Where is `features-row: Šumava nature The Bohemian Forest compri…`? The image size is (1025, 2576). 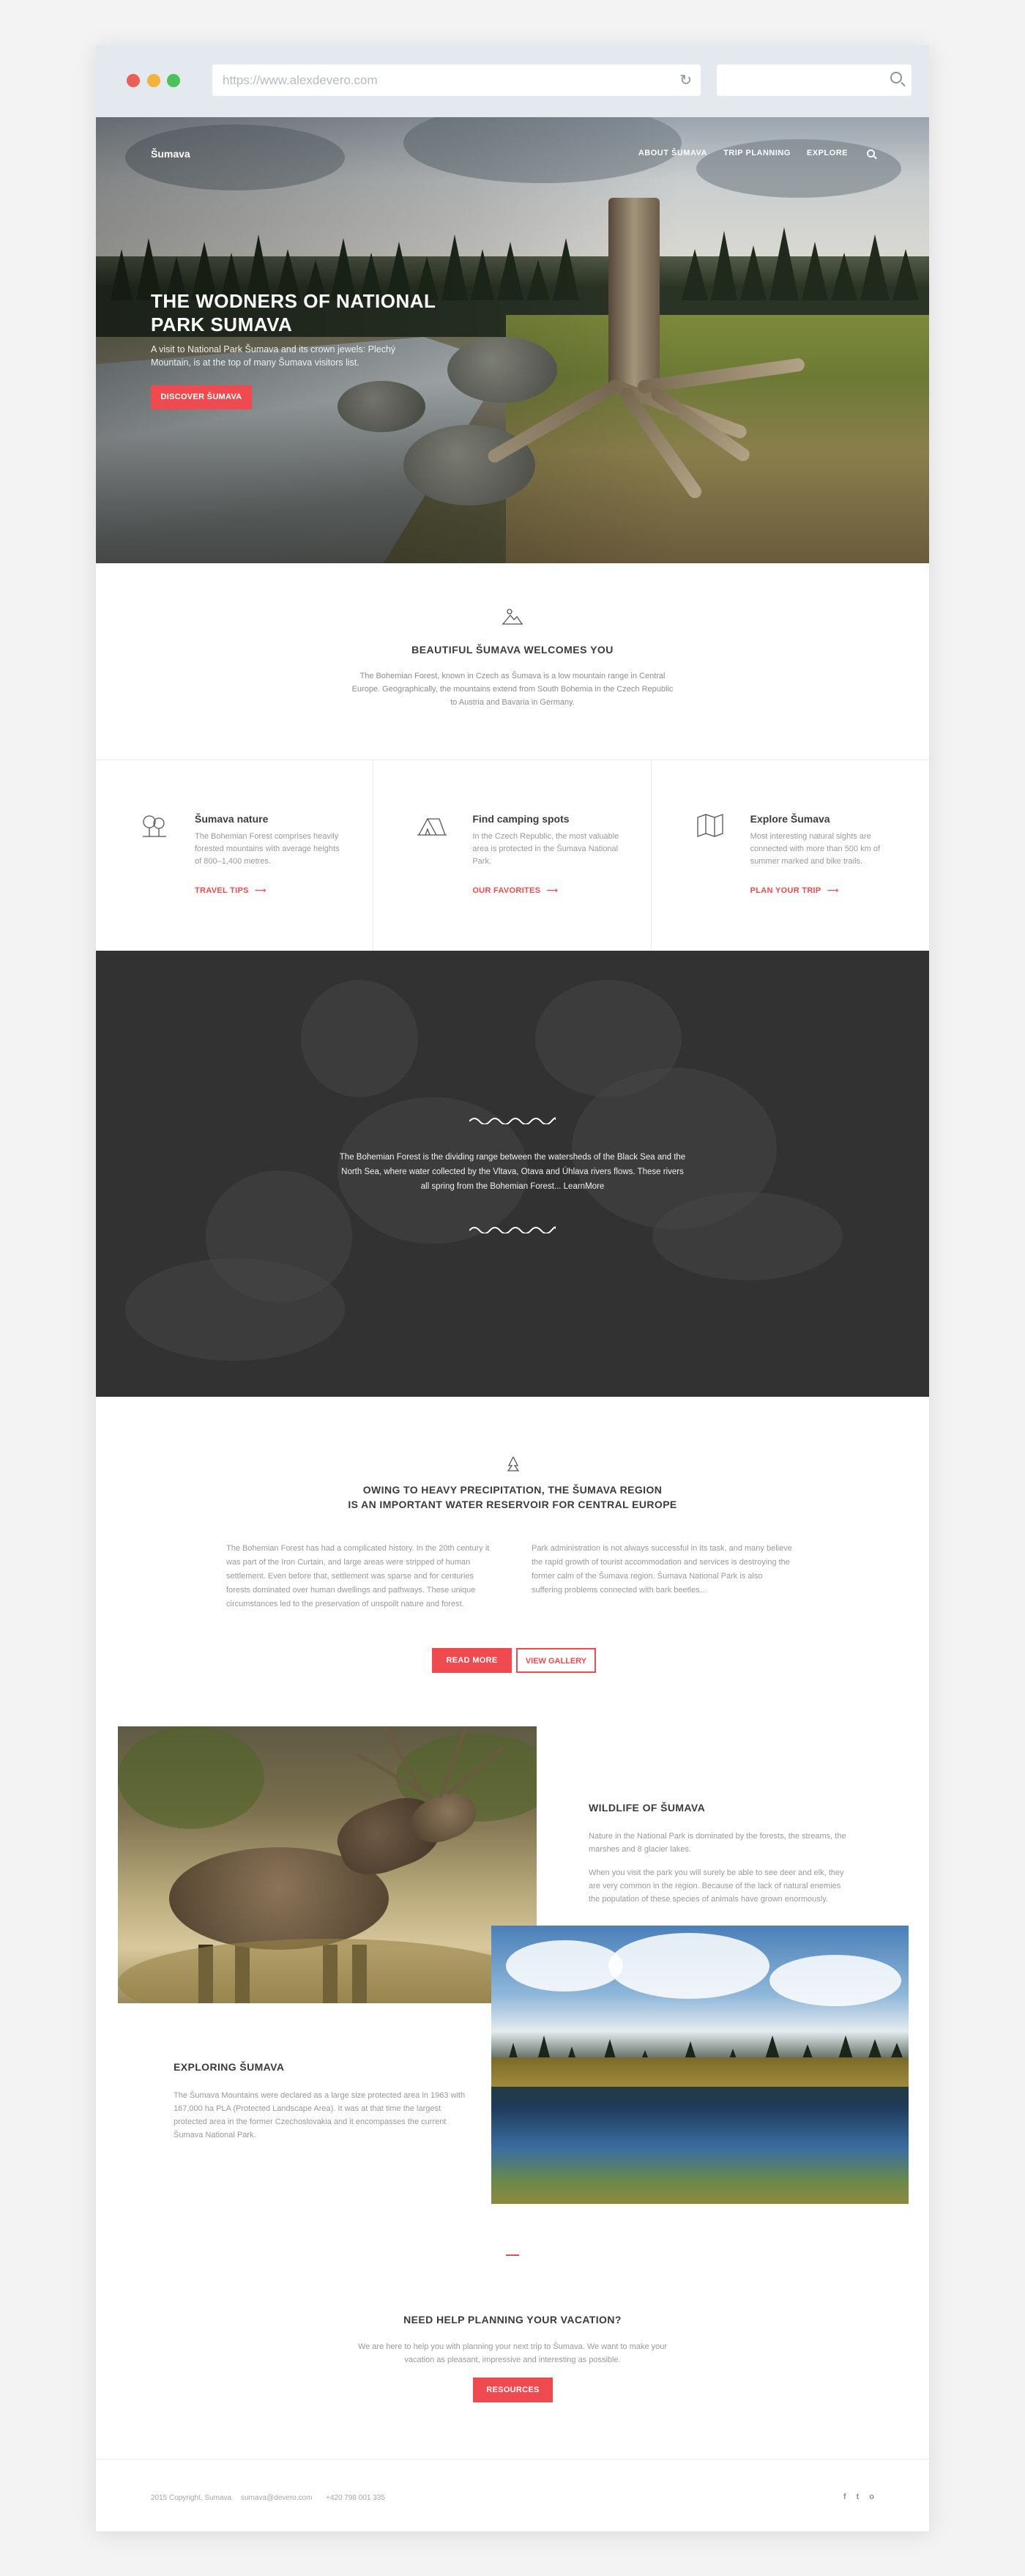 features-row: Šumava nature The Bohemian Forest compri… is located at coordinates (512, 855).